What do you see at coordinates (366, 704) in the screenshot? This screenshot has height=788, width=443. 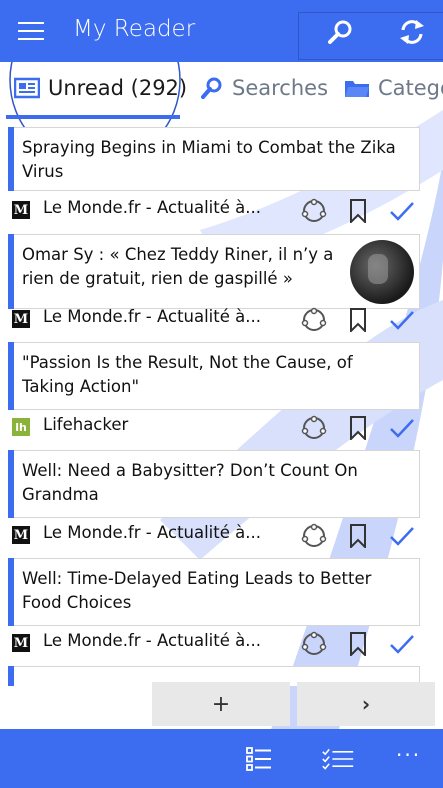 I see `next-button: ›` at bounding box center [366, 704].